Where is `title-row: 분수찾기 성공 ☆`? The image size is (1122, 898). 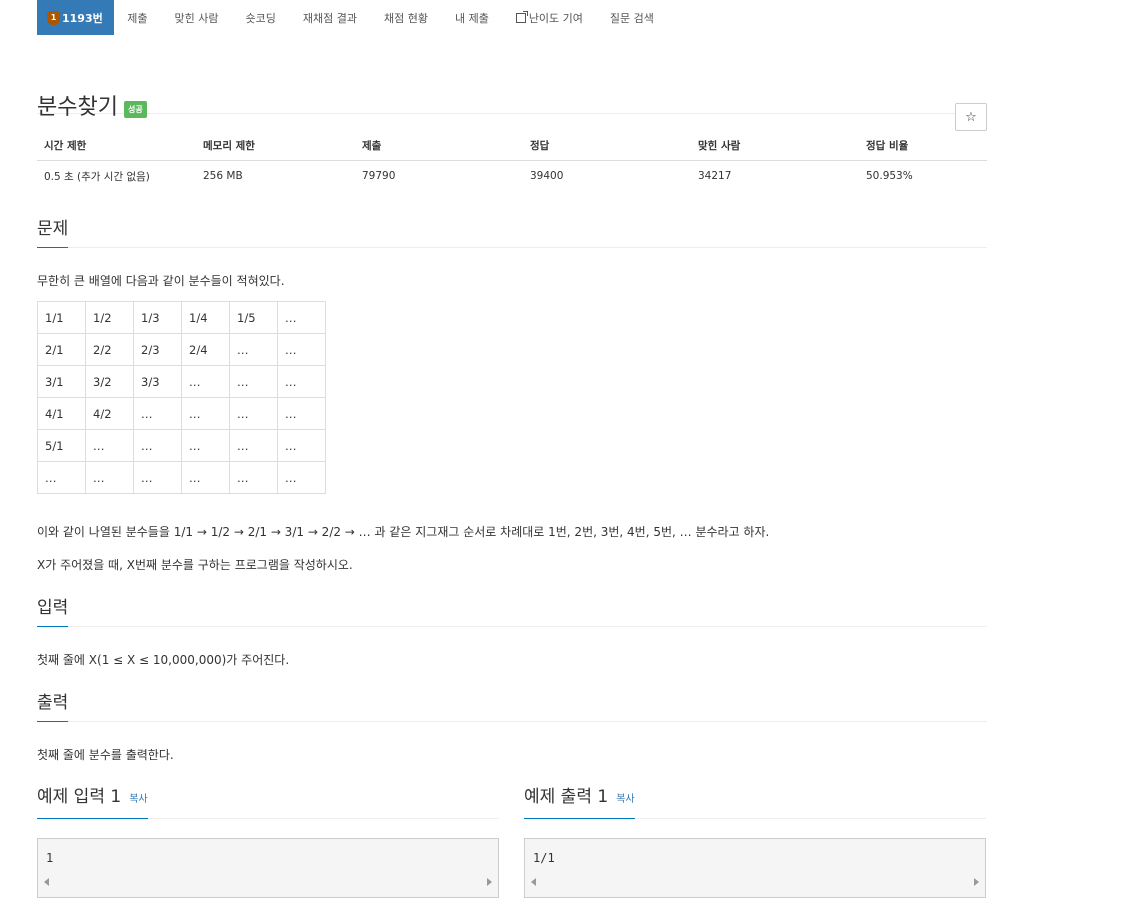 title-row: 분수찾기 성공 ☆ is located at coordinates (512, 83).